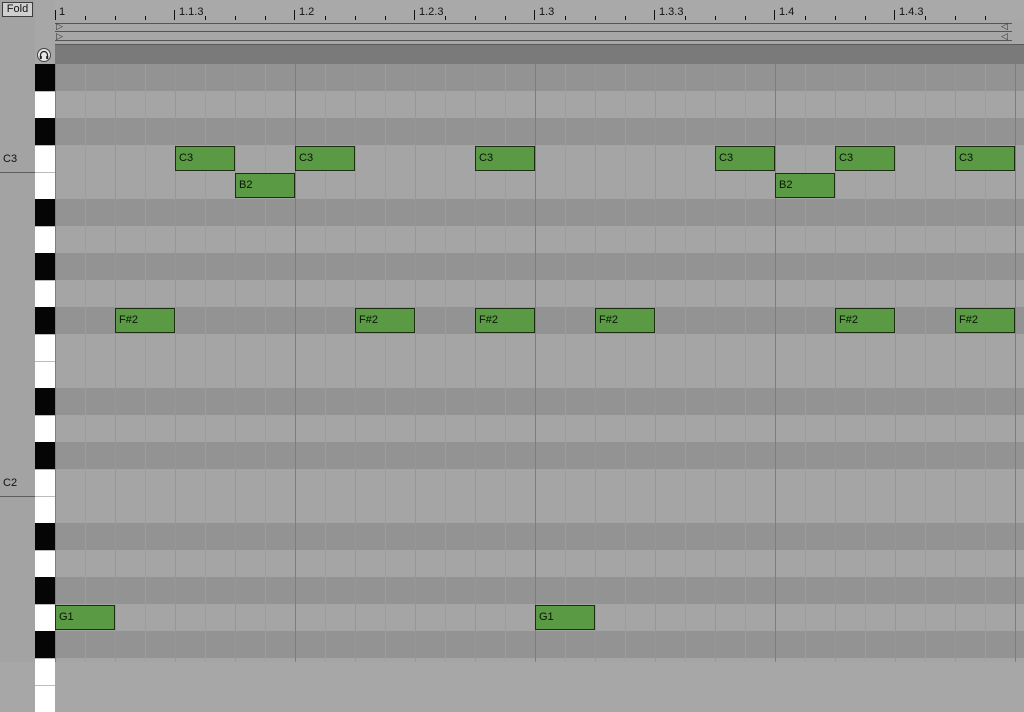  I want to click on preview-headphones-icon, so click(44, 55).